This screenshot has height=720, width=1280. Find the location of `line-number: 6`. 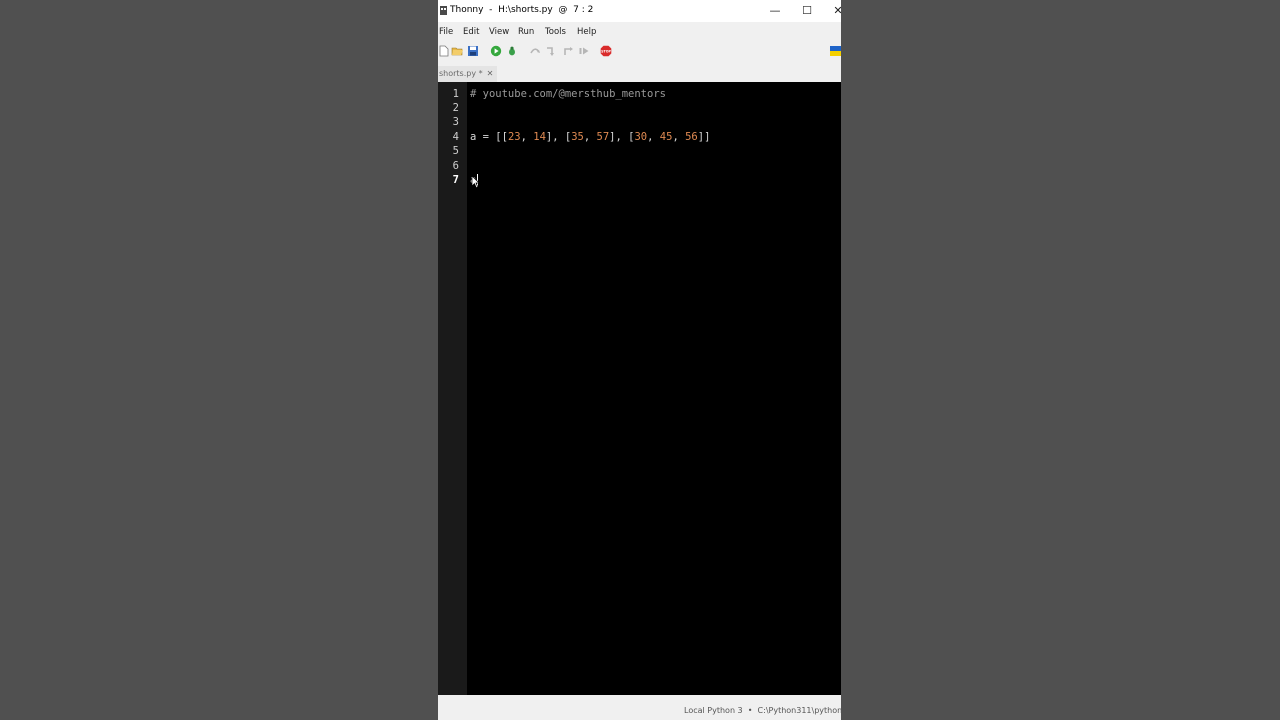

line-number: 6 is located at coordinates (455, 166).